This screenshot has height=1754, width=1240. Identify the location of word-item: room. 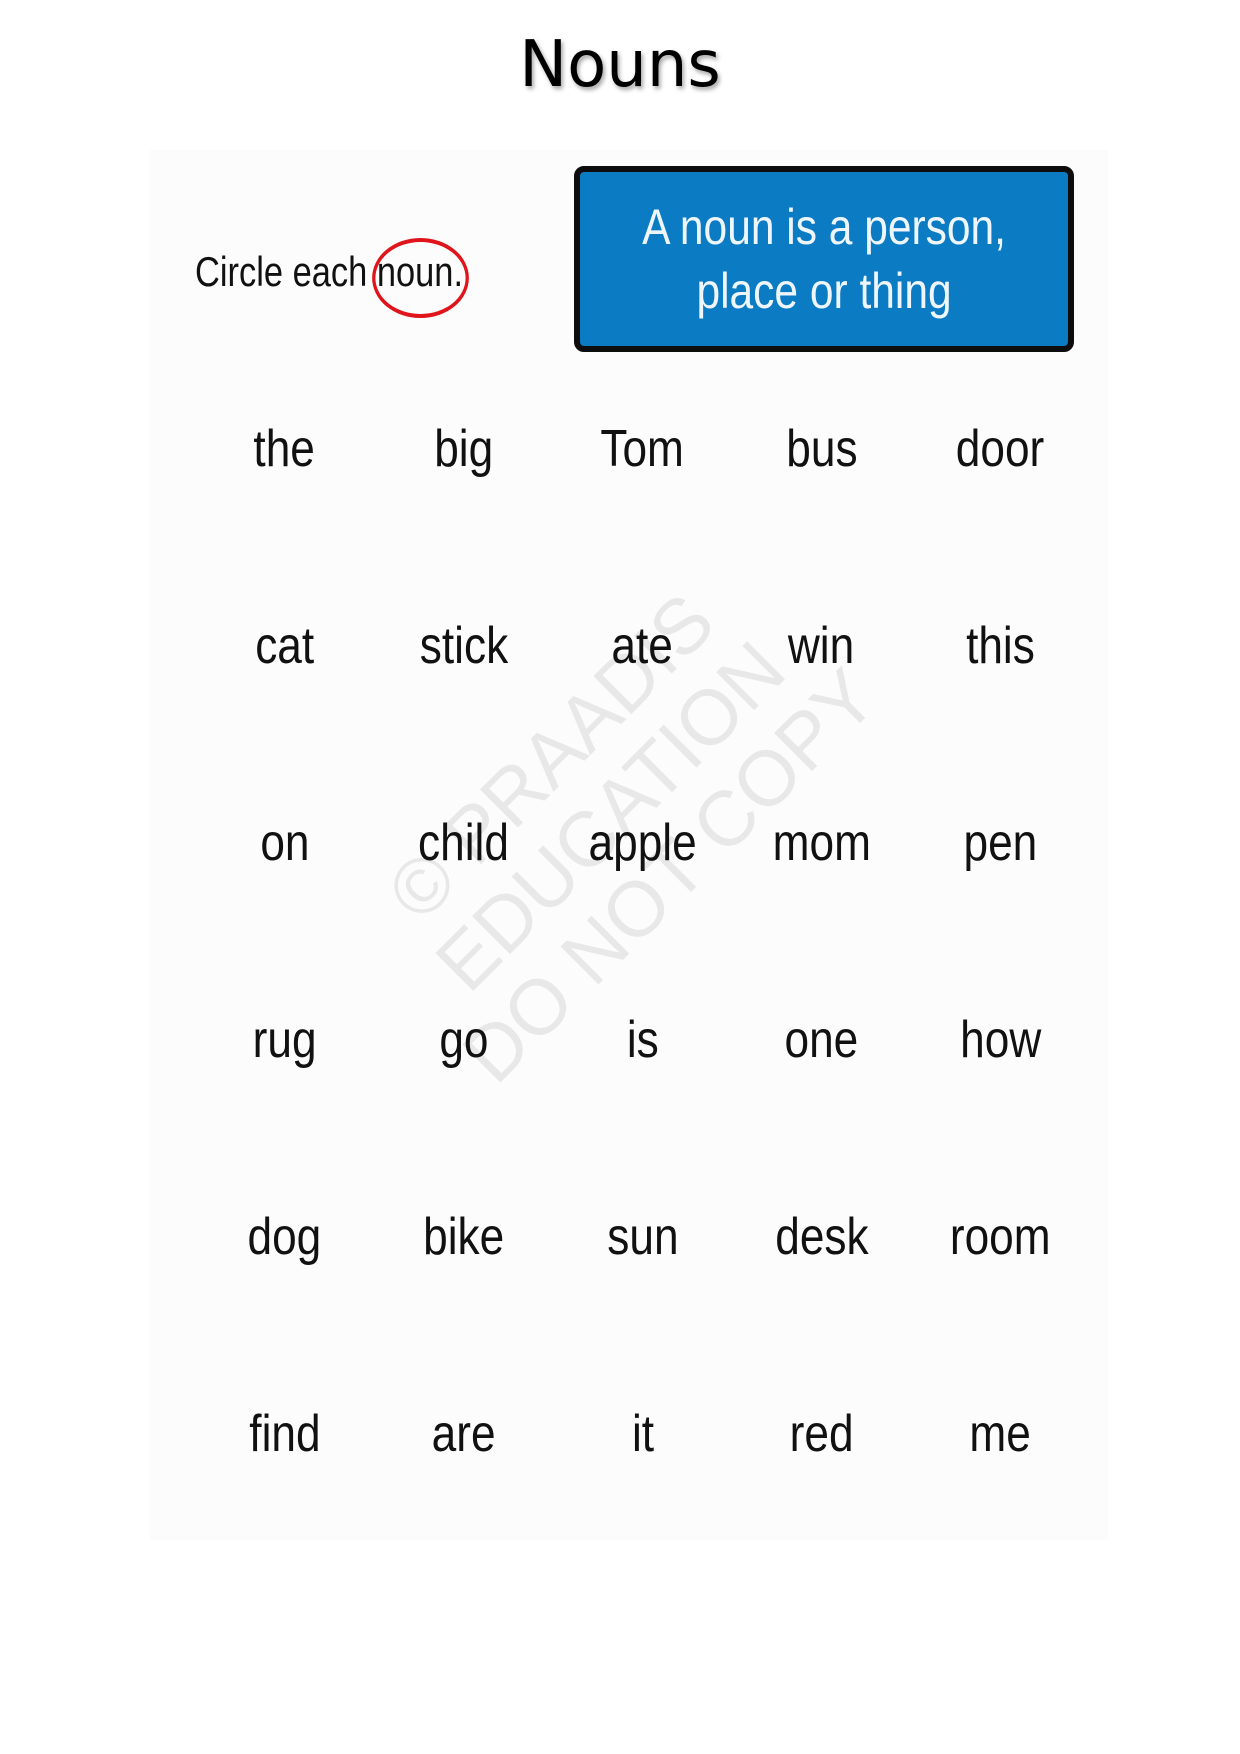
(1000, 1237).